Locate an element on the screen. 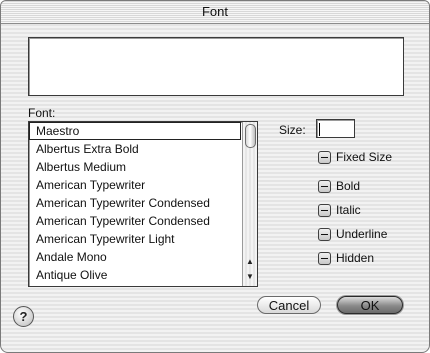 Image resolution: width=430 pixels, height=353 pixels. underline-label: Underline is located at coordinates (362, 234).